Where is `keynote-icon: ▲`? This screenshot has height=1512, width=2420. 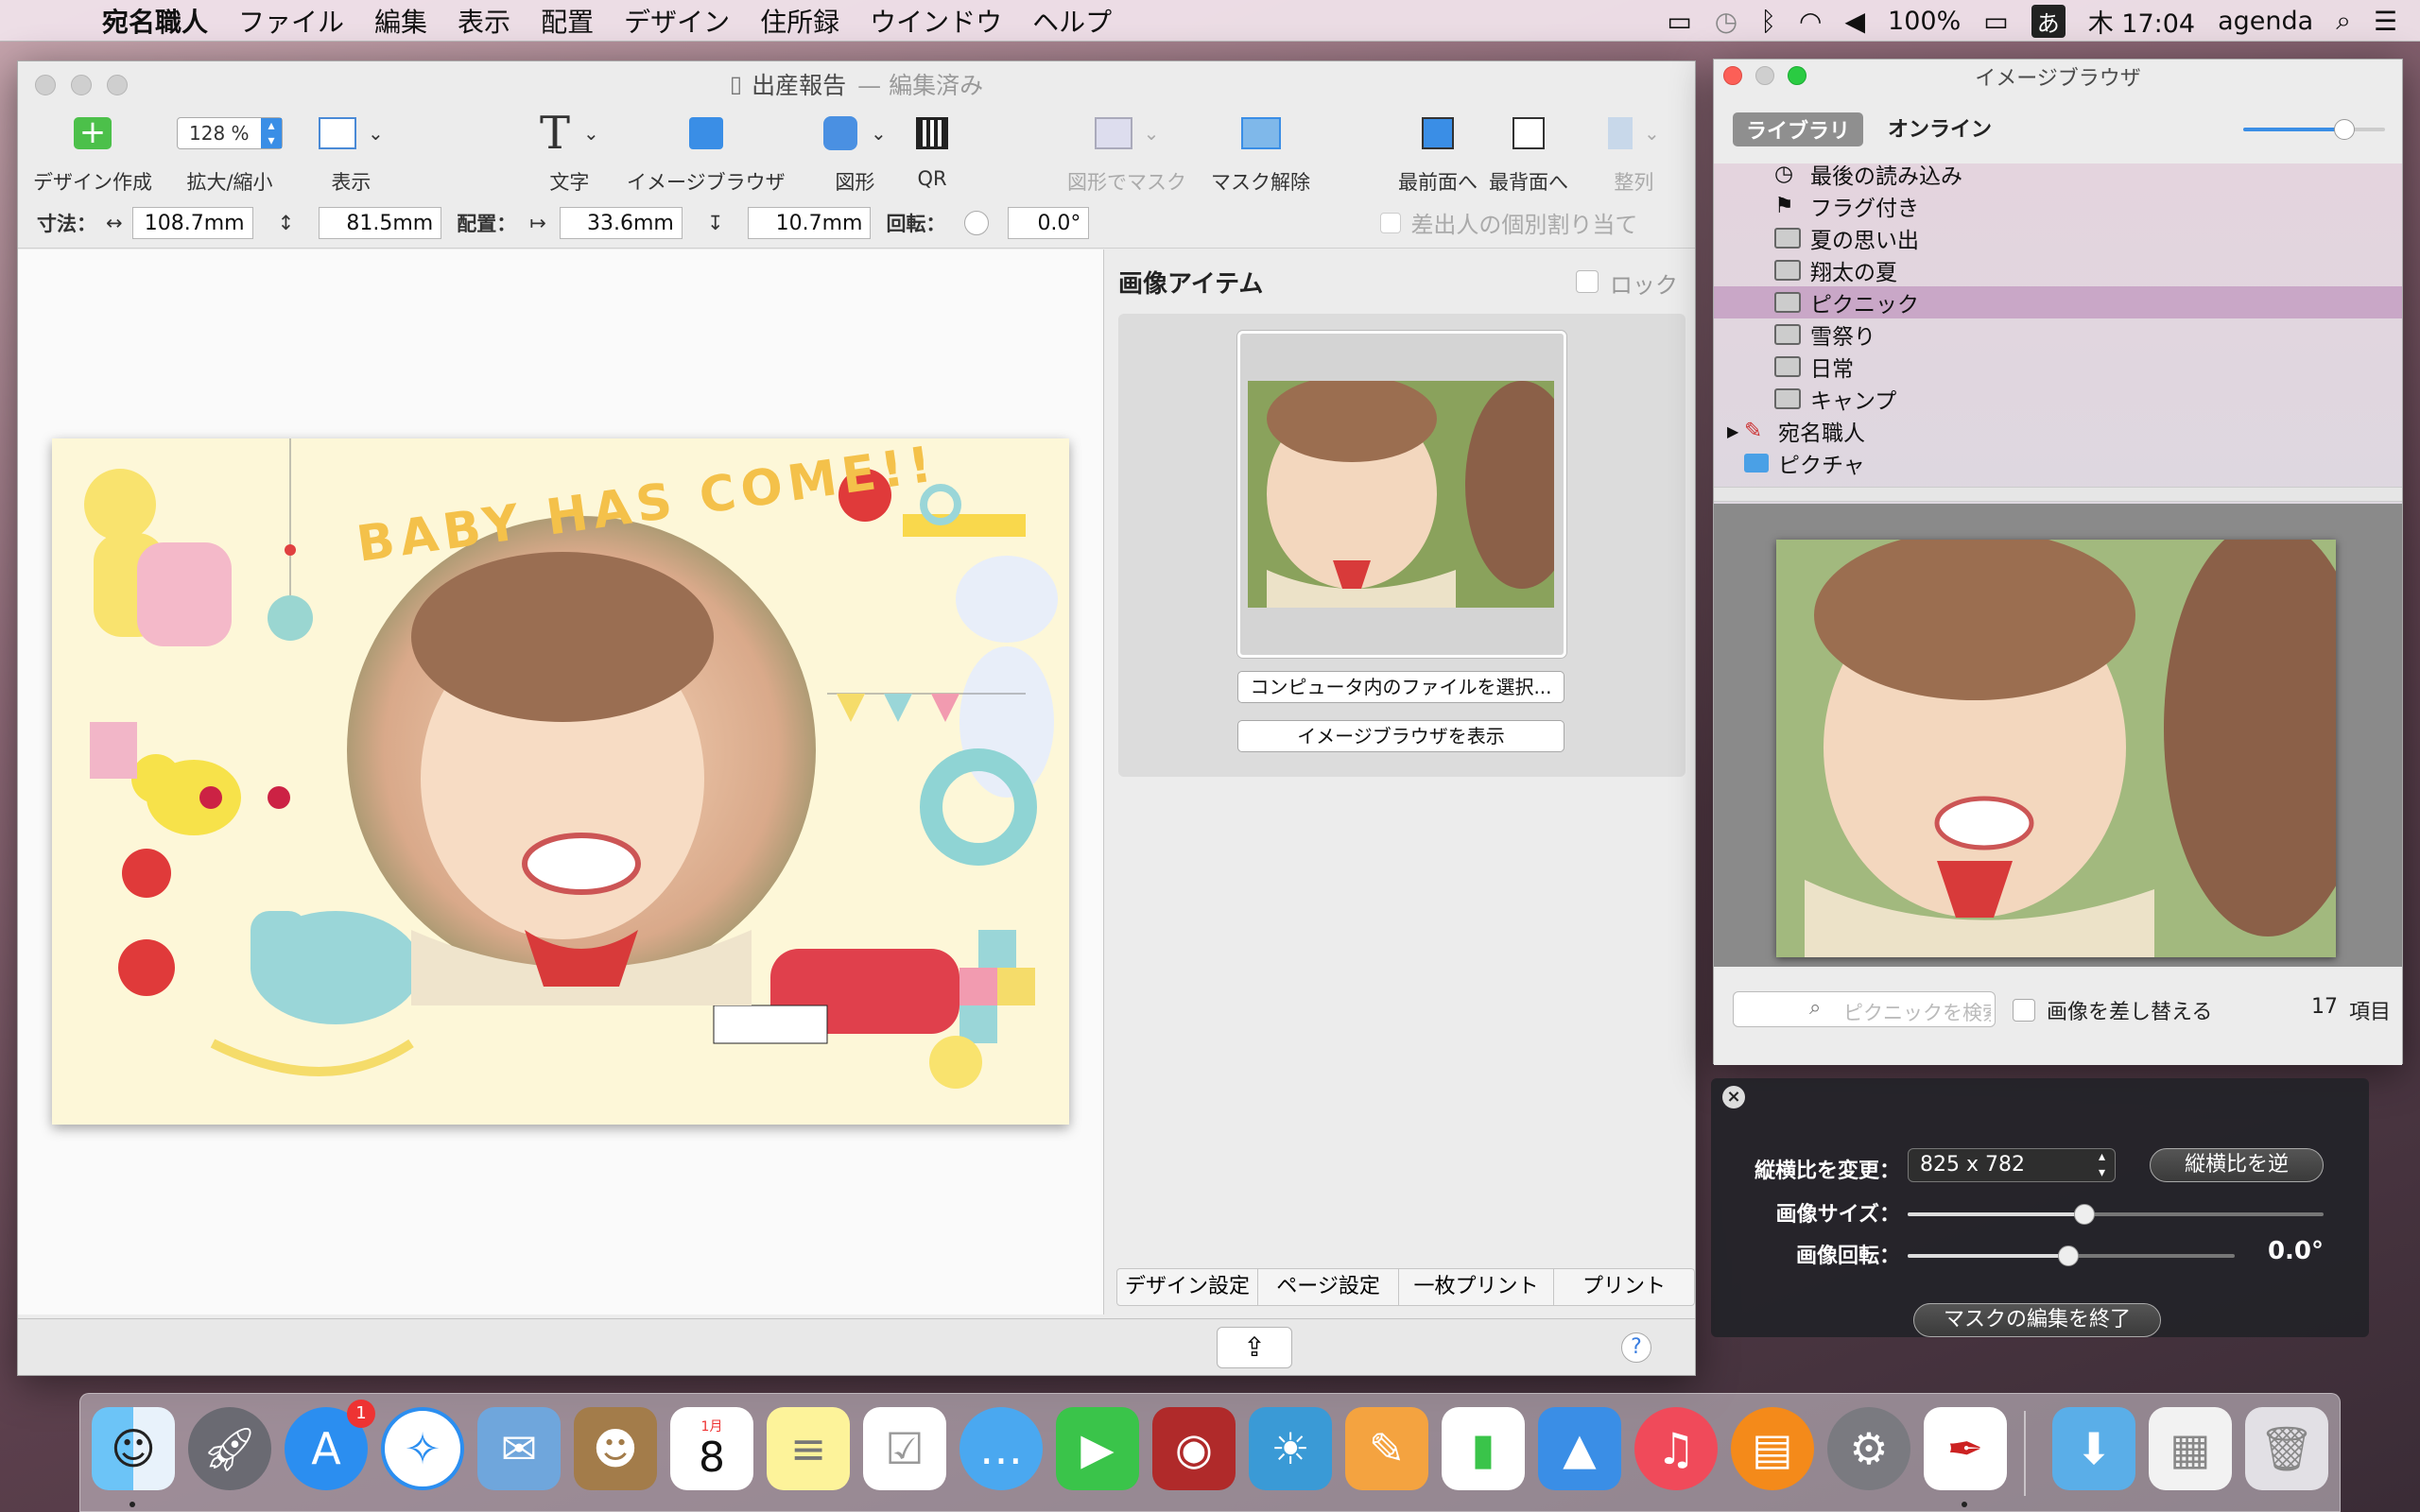 keynote-icon: ▲ is located at coordinates (1580, 1448).